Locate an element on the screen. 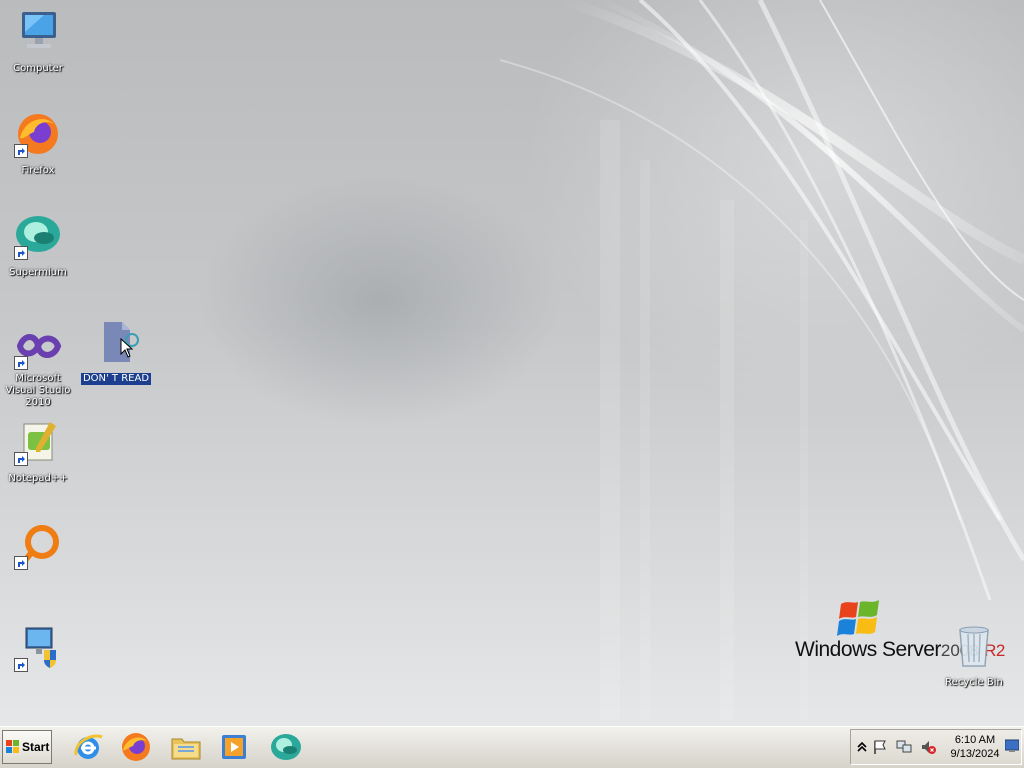 This screenshot has width=1024, height=768. file-explorer-icon is located at coordinates (186, 749).